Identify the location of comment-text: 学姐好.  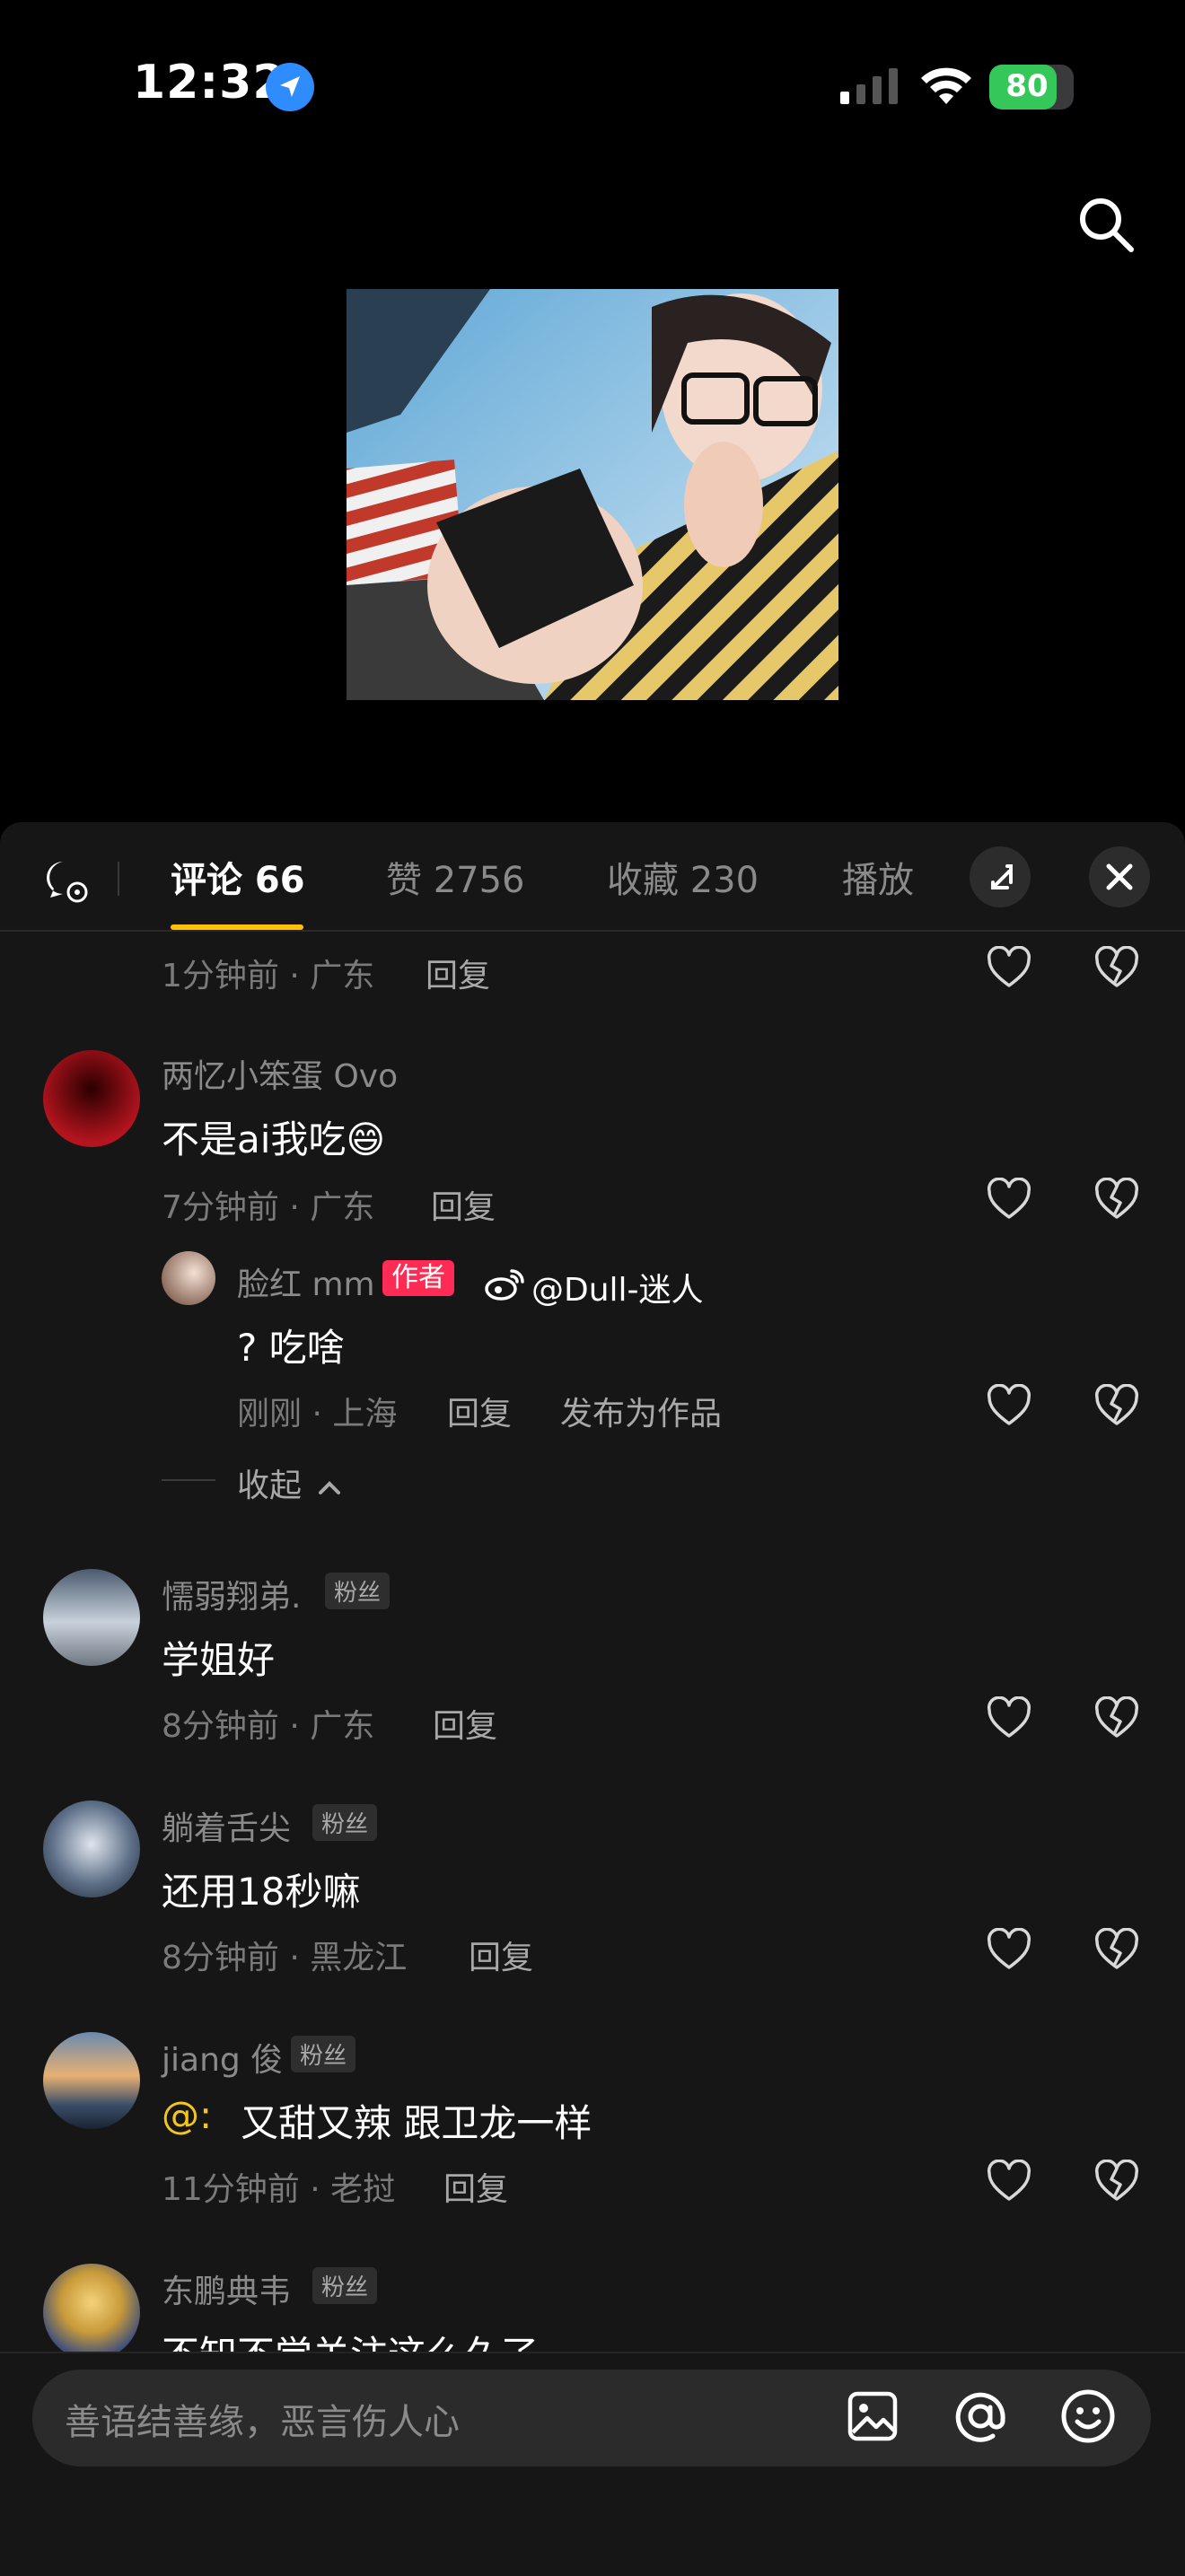
(219, 1660).